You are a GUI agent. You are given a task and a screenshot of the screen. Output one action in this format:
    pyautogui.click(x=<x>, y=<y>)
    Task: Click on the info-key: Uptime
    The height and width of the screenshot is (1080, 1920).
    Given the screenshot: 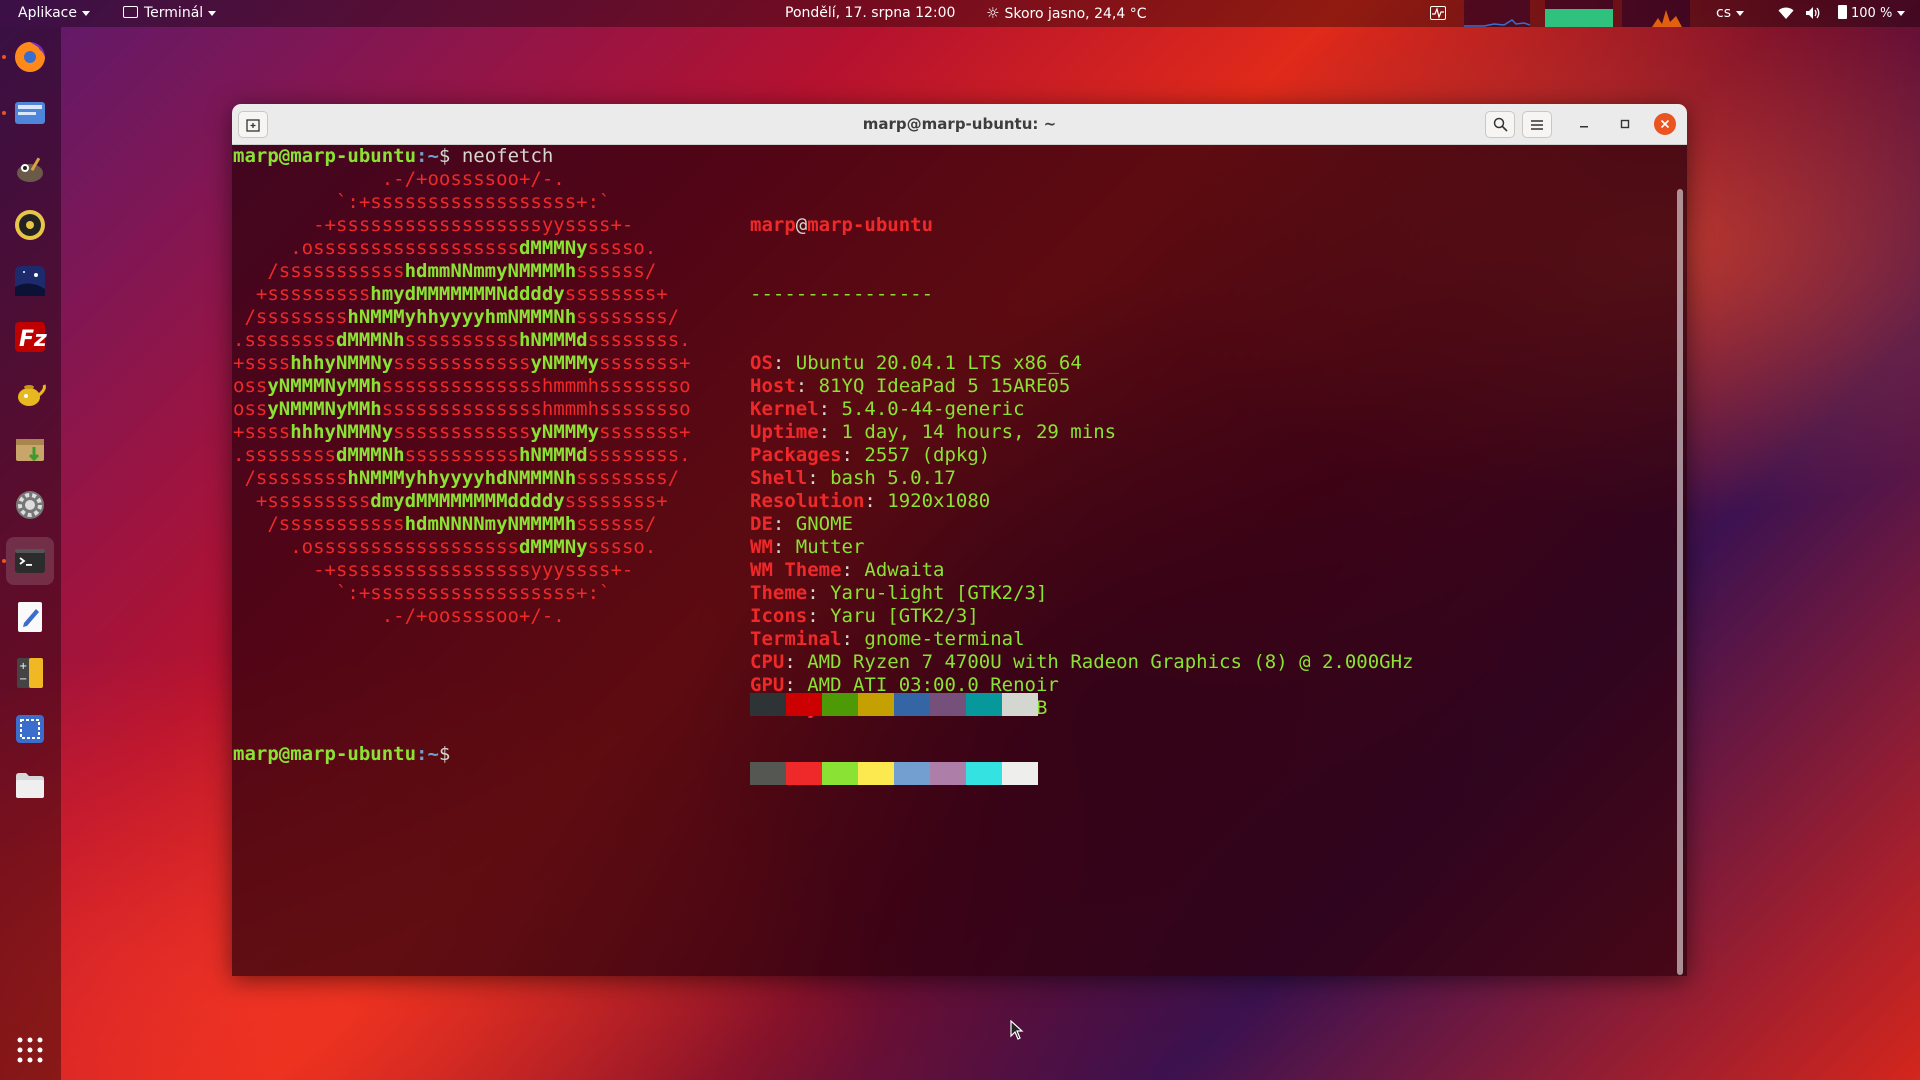 What is the action you would take?
    pyautogui.click(x=784, y=432)
    